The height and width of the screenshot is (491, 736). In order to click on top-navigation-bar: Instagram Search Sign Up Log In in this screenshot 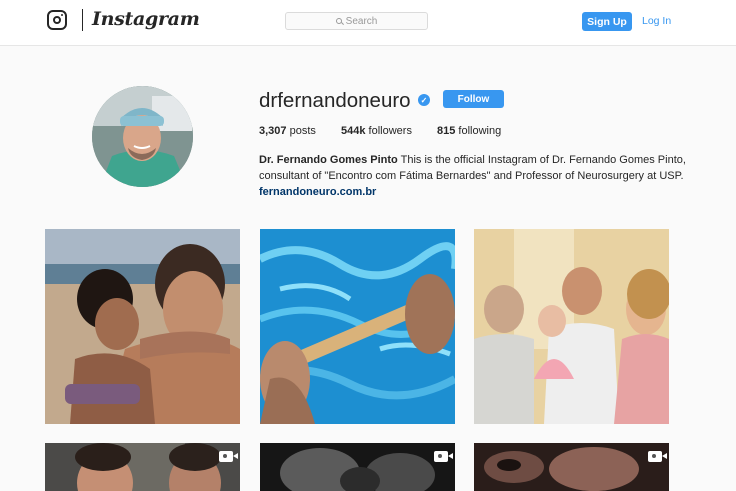, I will do `click(368, 23)`.